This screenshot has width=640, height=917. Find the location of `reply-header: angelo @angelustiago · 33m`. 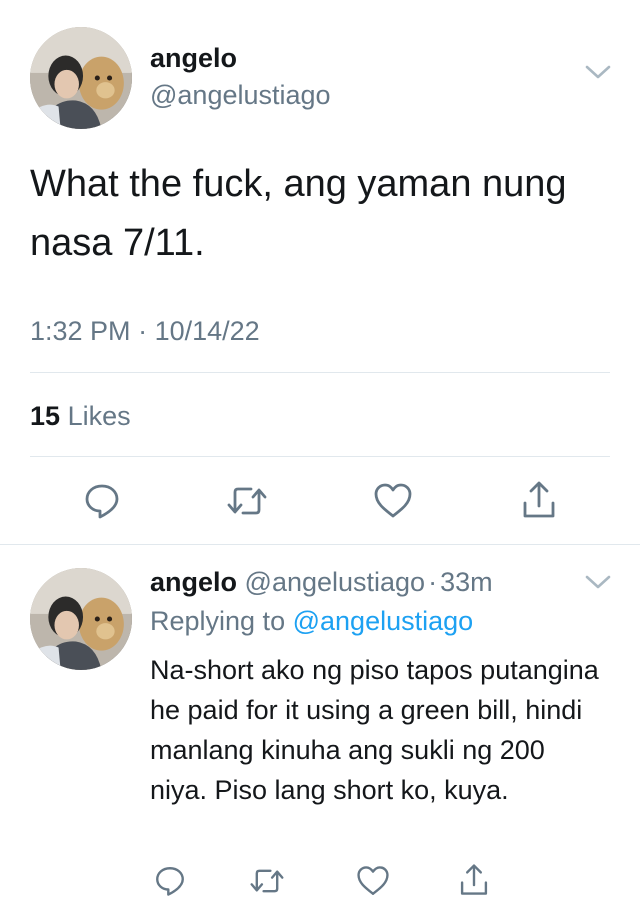

reply-header: angelo @angelustiago · 33m is located at coordinates (321, 582).